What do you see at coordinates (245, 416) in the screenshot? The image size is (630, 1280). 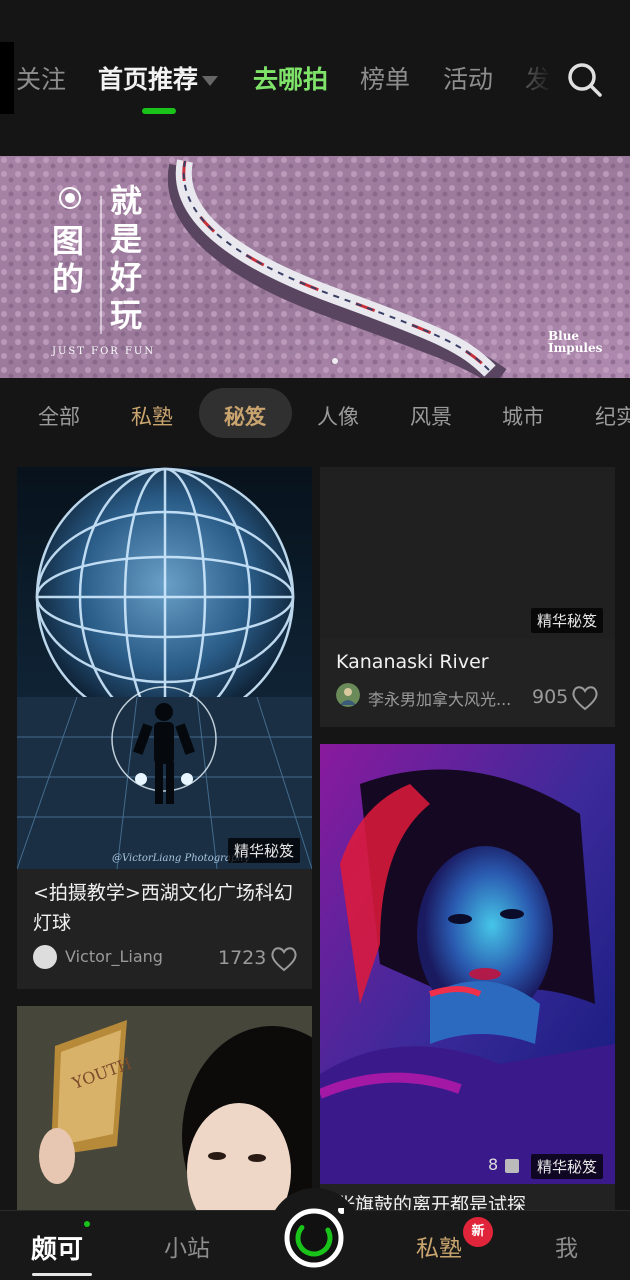 I see `category-tips: 秘笈` at bounding box center [245, 416].